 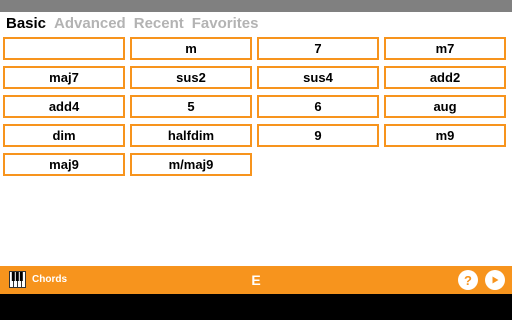 What do you see at coordinates (445, 106) in the screenshot?
I see `chord-button-aug: aug` at bounding box center [445, 106].